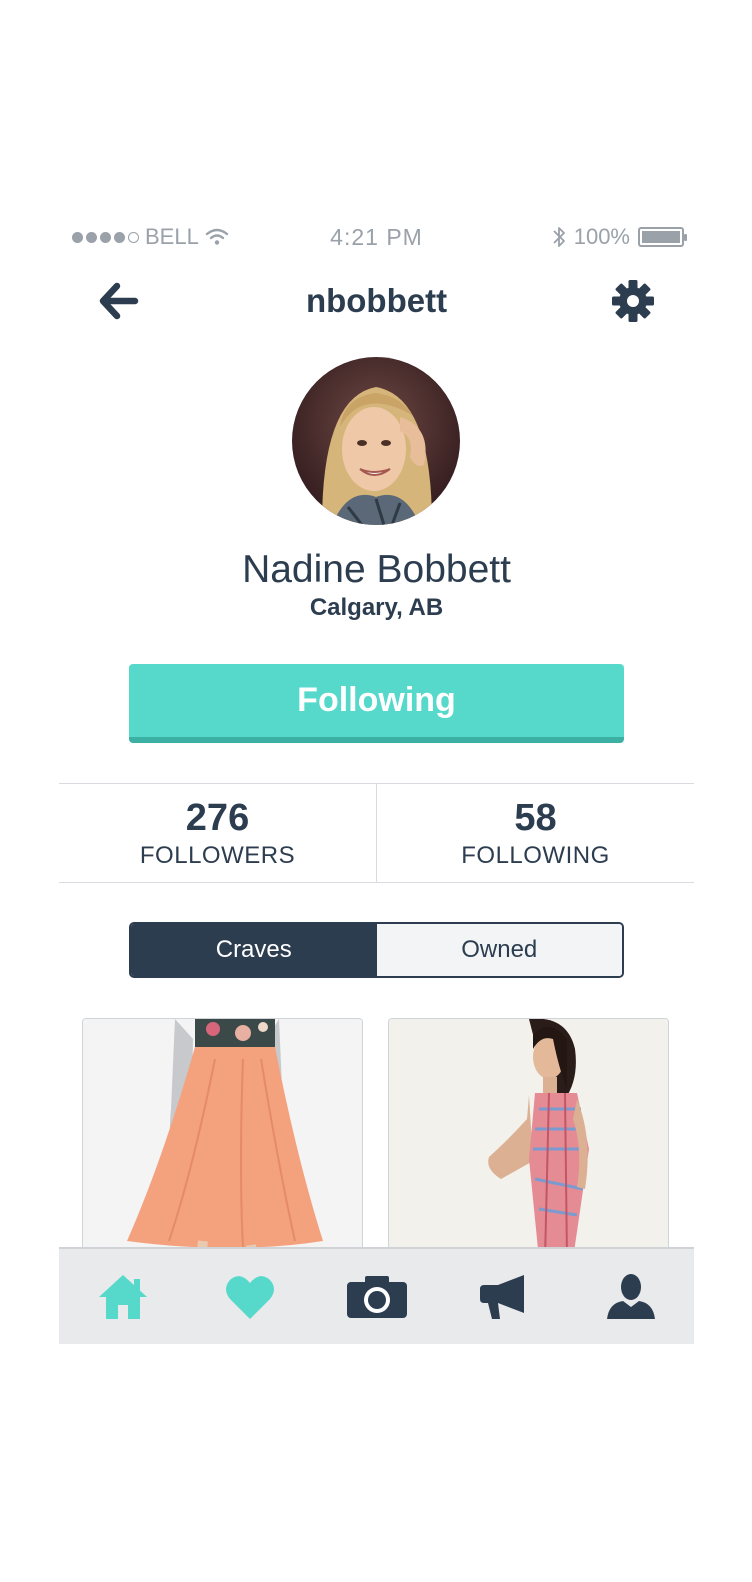 The height and width of the screenshot is (1582, 752). I want to click on settings-button, so click(633, 301).